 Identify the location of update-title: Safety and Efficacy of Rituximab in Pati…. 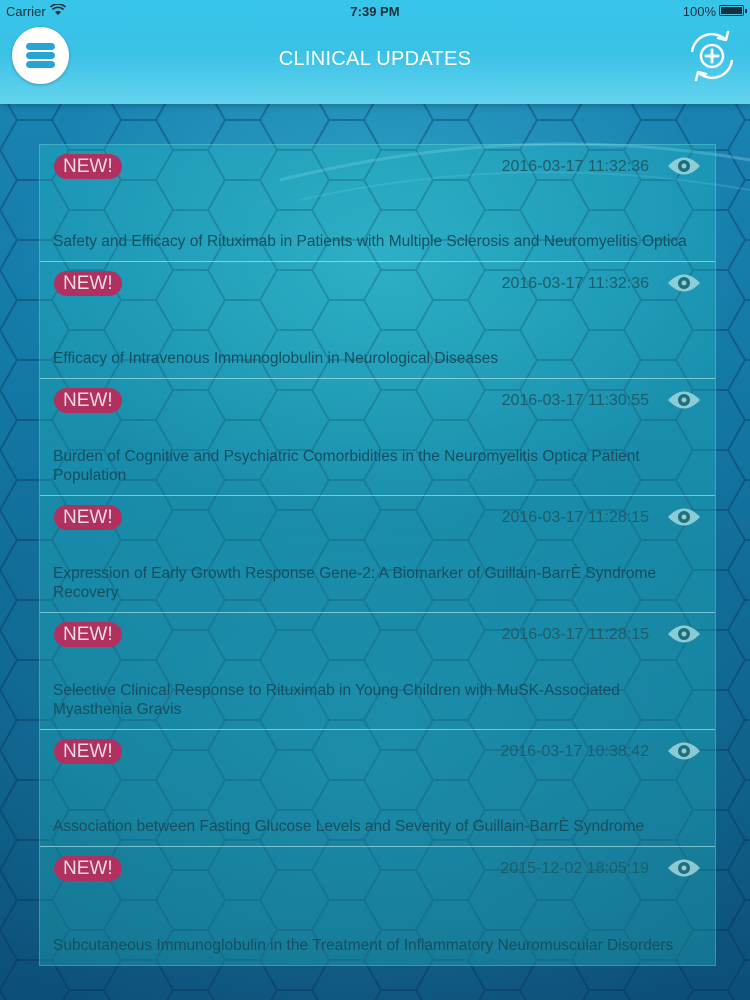
(370, 241).